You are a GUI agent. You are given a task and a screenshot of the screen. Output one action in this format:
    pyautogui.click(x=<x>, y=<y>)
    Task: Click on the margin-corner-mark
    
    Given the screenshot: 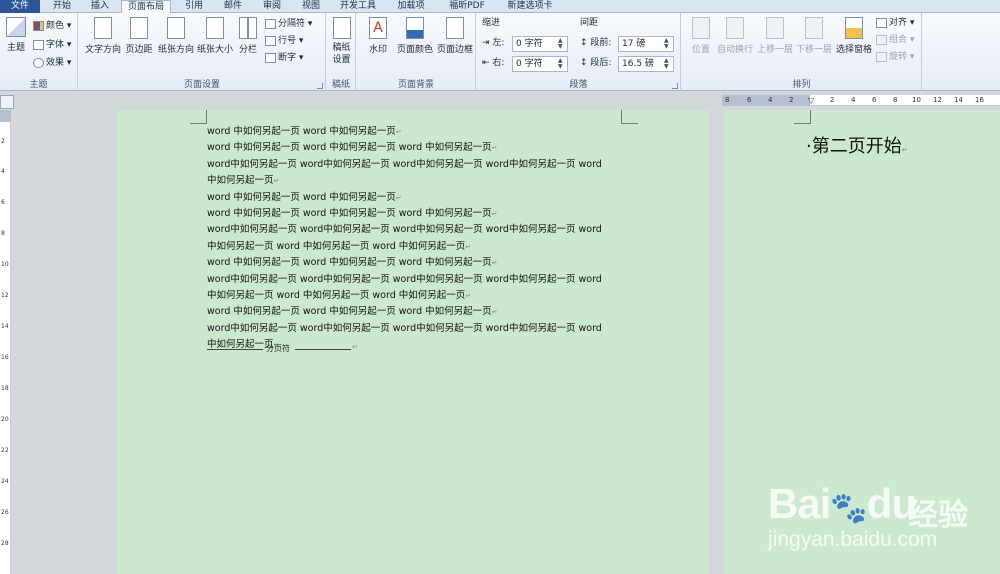 What is the action you would take?
    pyautogui.click(x=198, y=117)
    